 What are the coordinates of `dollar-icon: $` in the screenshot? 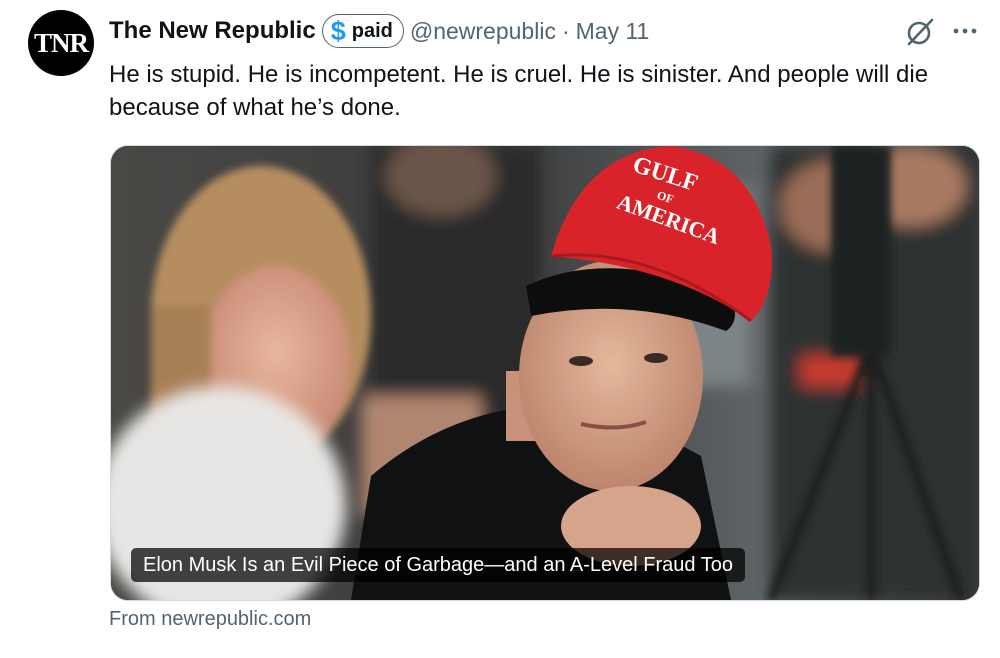 It's located at (338, 30).